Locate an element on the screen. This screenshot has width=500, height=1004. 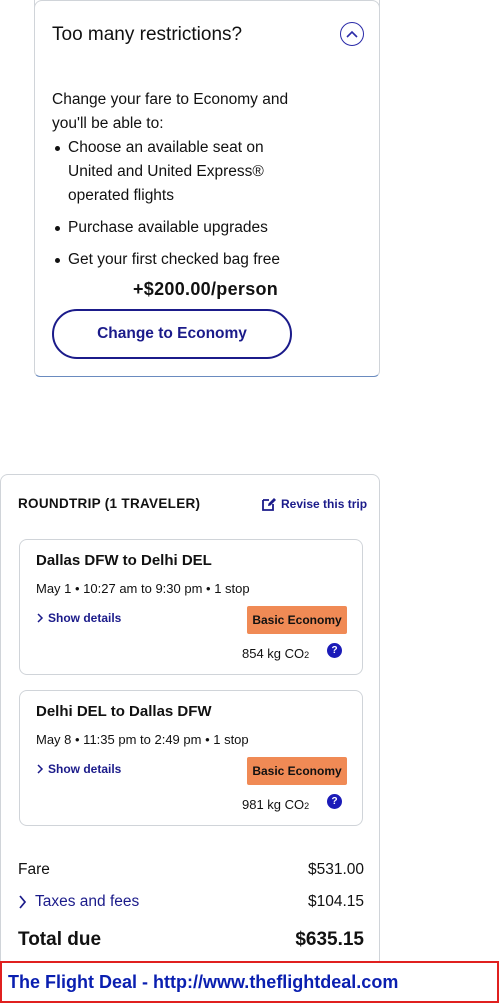
total-row: Total due $635.15 is located at coordinates (191, 940).